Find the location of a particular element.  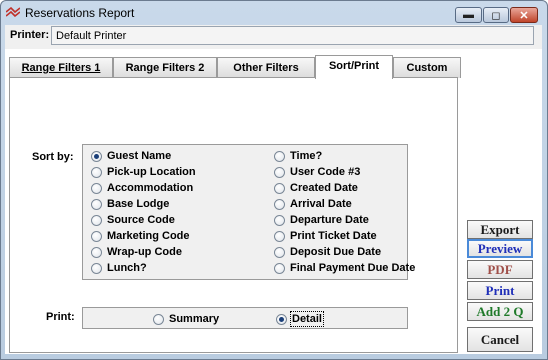

tab-range-filters-2: Range Filters 2 is located at coordinates (165, 67).